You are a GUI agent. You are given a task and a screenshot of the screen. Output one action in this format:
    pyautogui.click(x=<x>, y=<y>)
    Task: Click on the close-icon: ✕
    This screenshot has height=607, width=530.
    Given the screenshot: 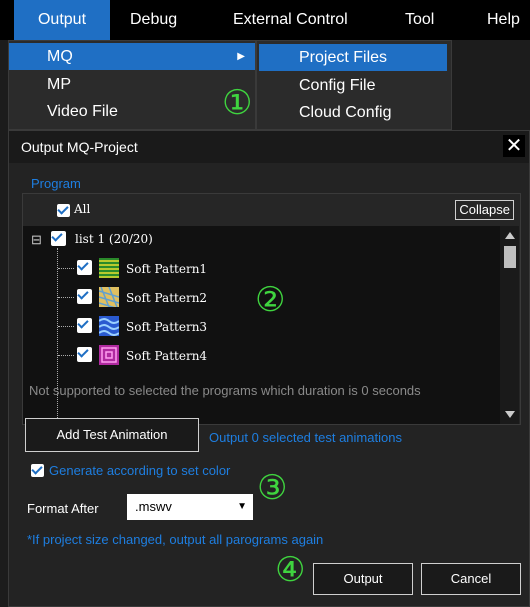 What is the action you would take?
    pyautogui.click(x=514, y=146)
    